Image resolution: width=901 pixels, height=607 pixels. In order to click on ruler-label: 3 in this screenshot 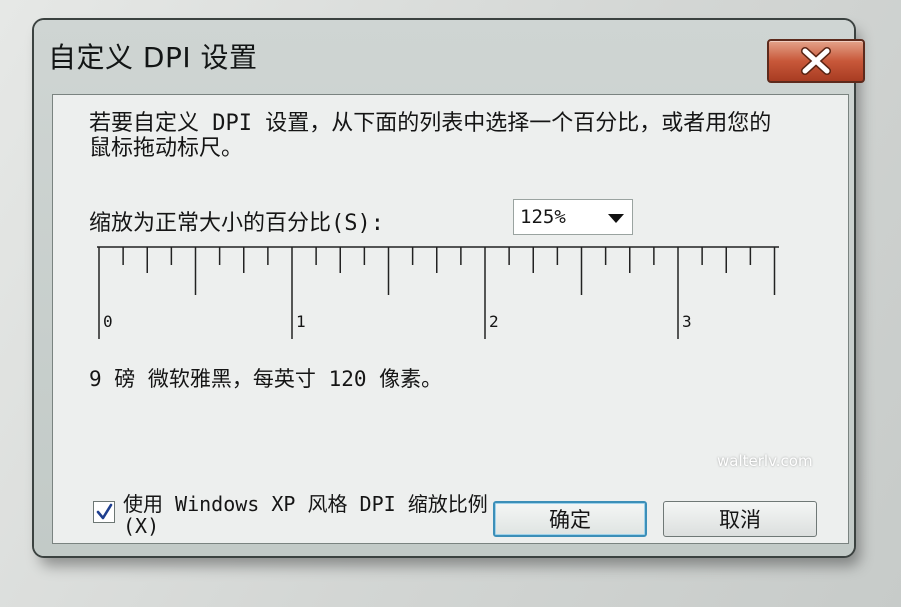, I will do `click(687, 321)`.